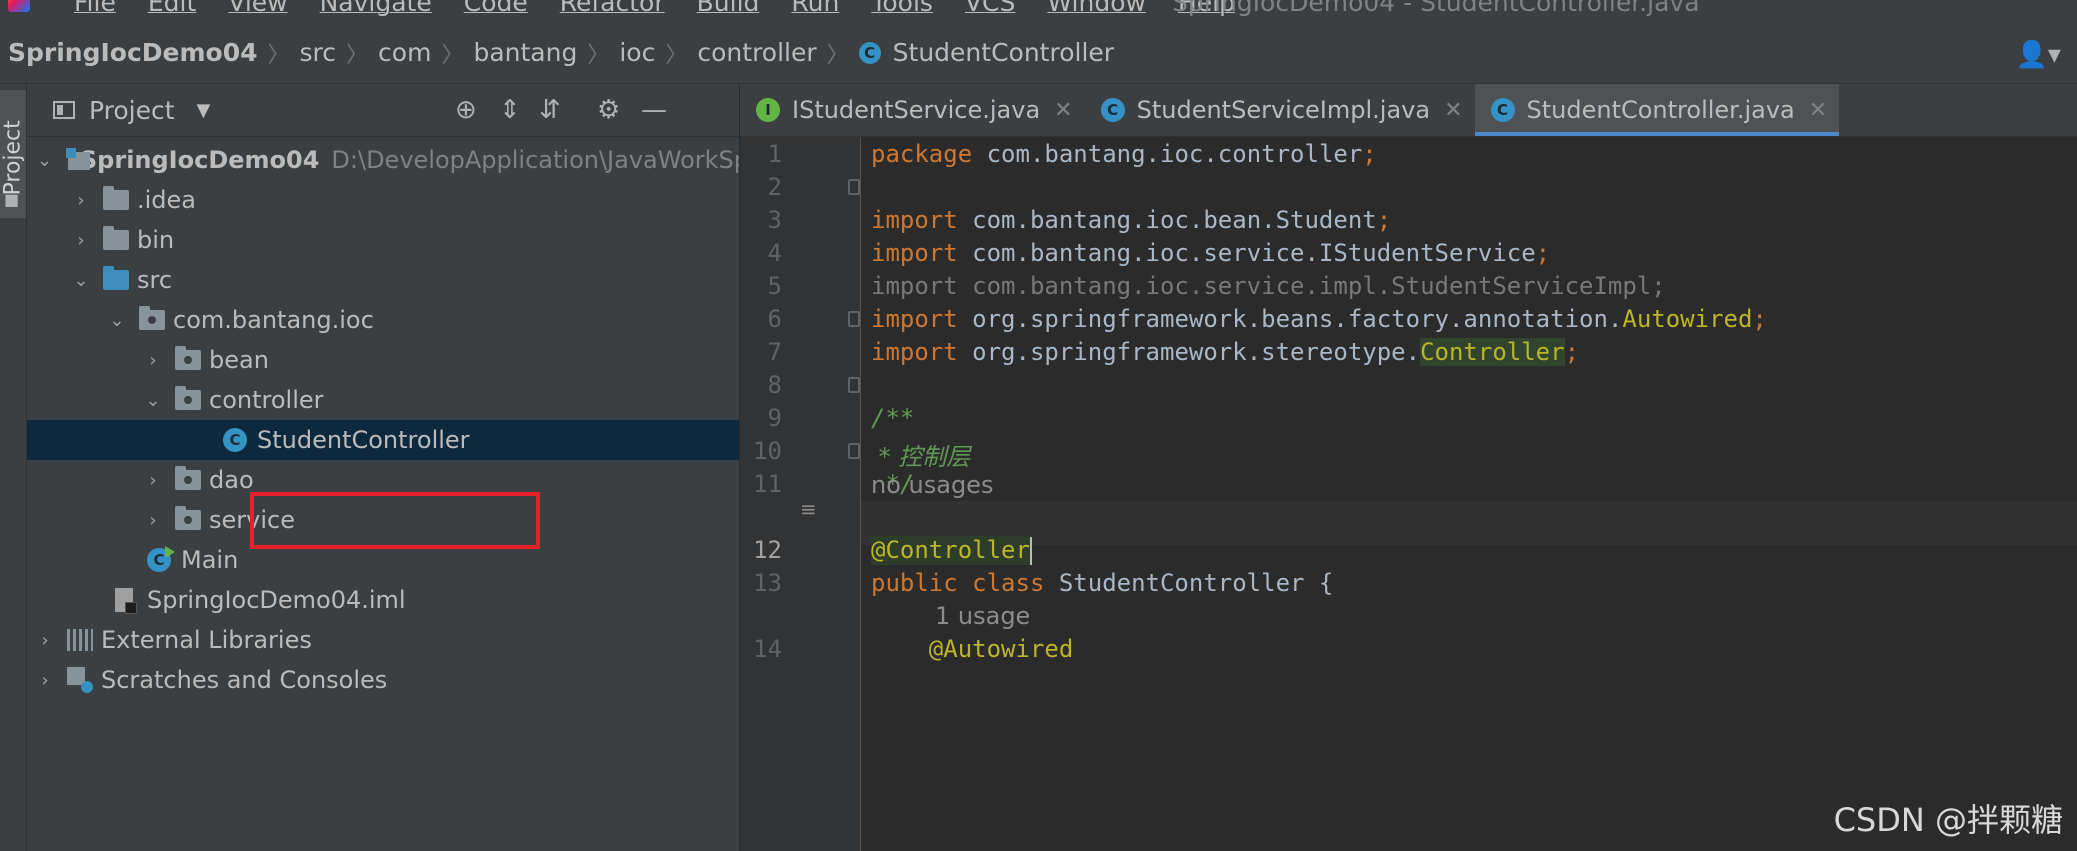 The height and width of the screenshot is (851, 2077). Describe the element at coordinates (982, 616) in the screenshot. I see `usages-hint: 1 usage` at that location.